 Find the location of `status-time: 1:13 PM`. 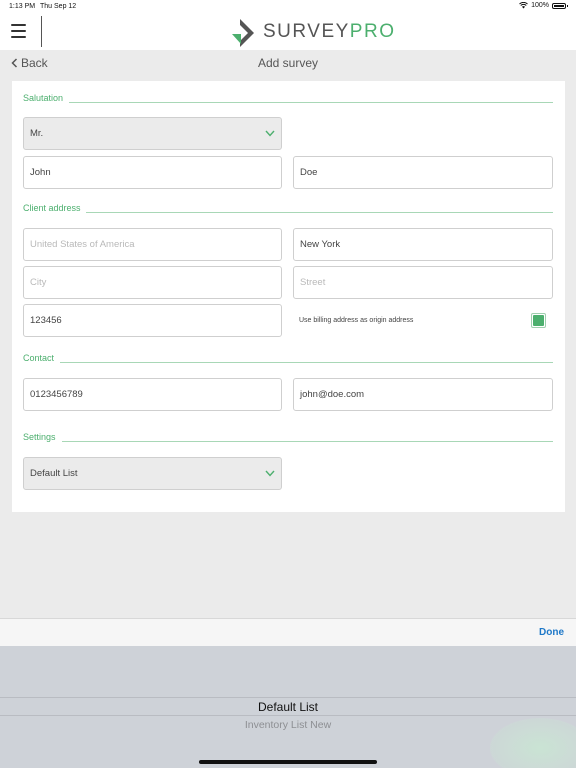

status-time: 1:13 PM is located at coordinates (22, 6).